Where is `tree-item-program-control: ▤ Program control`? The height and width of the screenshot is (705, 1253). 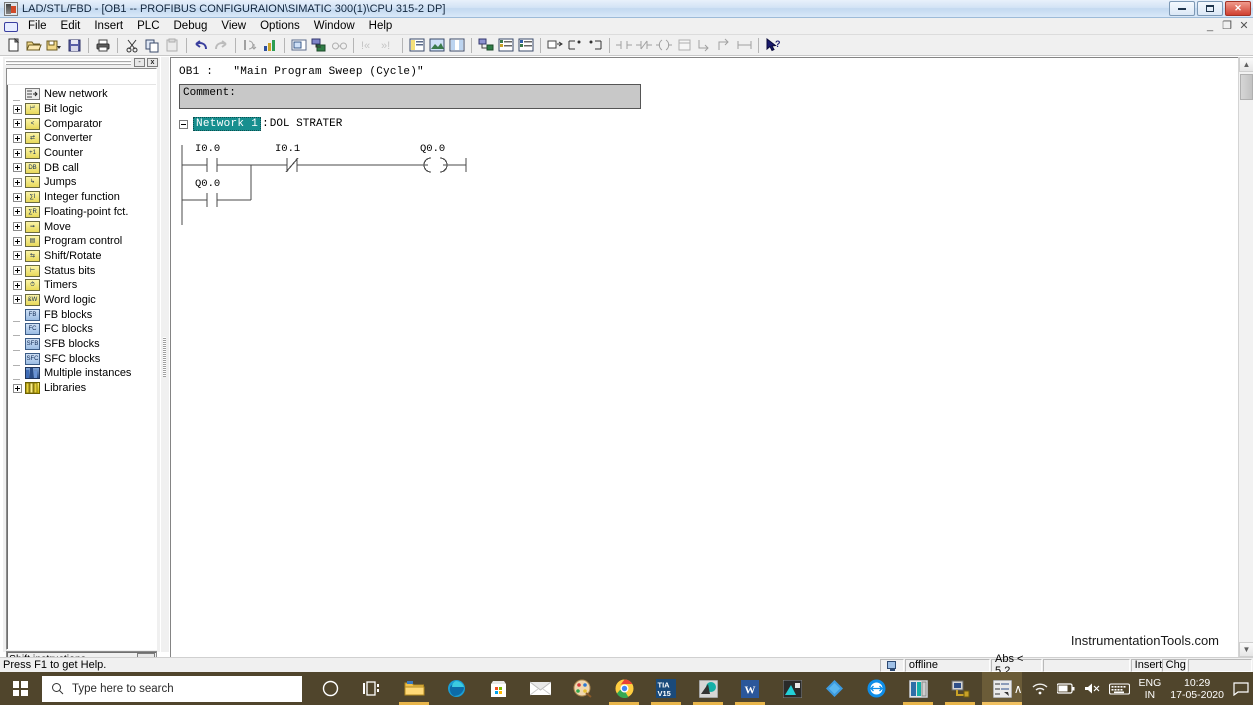 tree-item-program-control: ▤ Program control is located at coordinates (84, 241).